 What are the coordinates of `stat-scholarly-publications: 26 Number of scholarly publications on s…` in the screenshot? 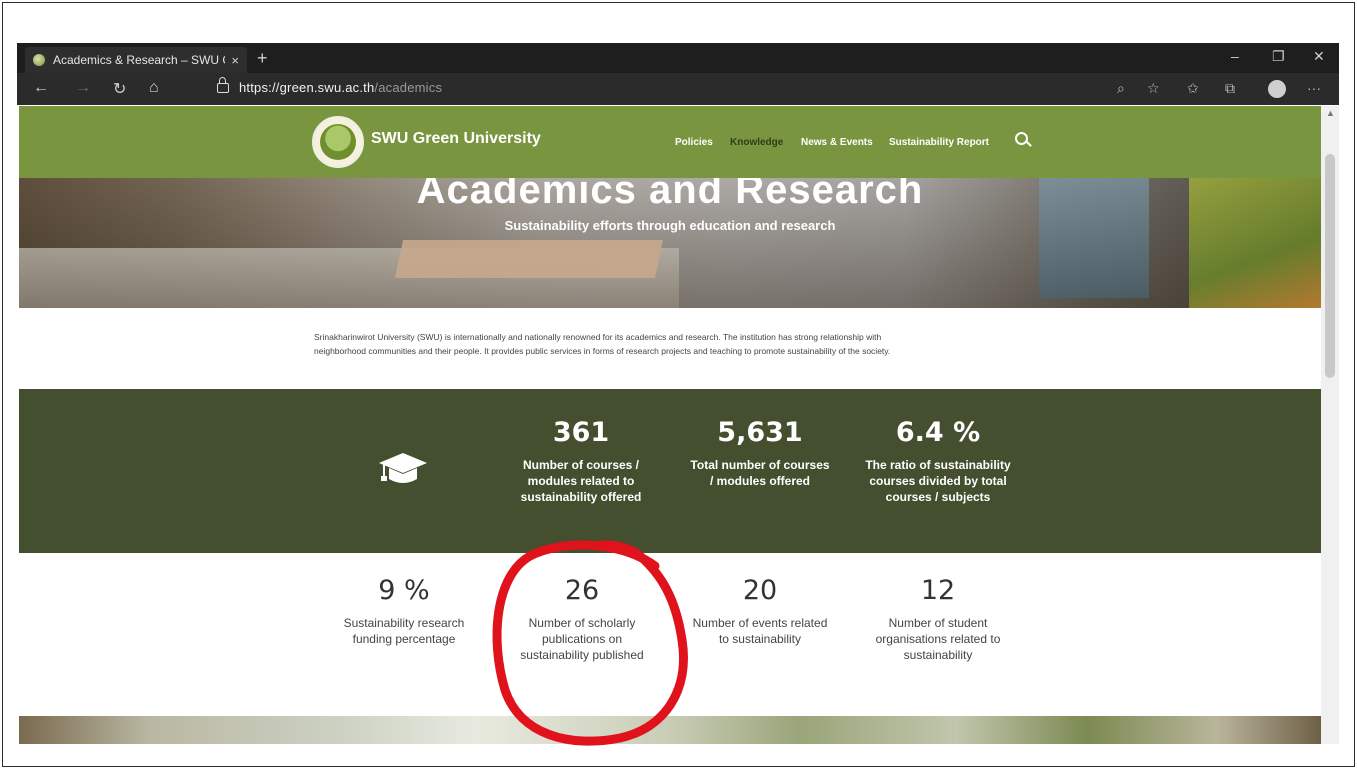 It's located at (582, 619).